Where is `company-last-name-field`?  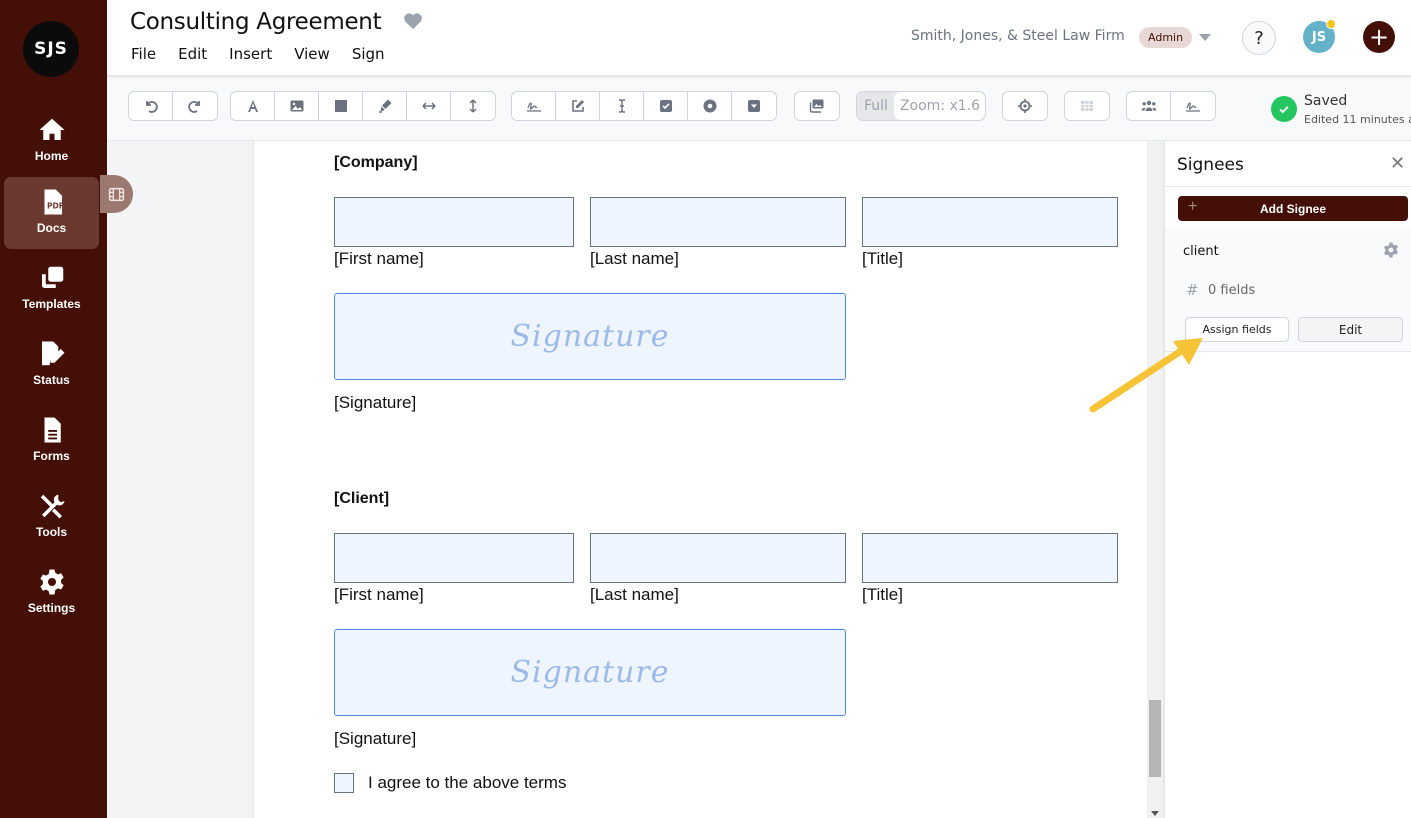
company-last-name-field is located at coordinates (718, 222).